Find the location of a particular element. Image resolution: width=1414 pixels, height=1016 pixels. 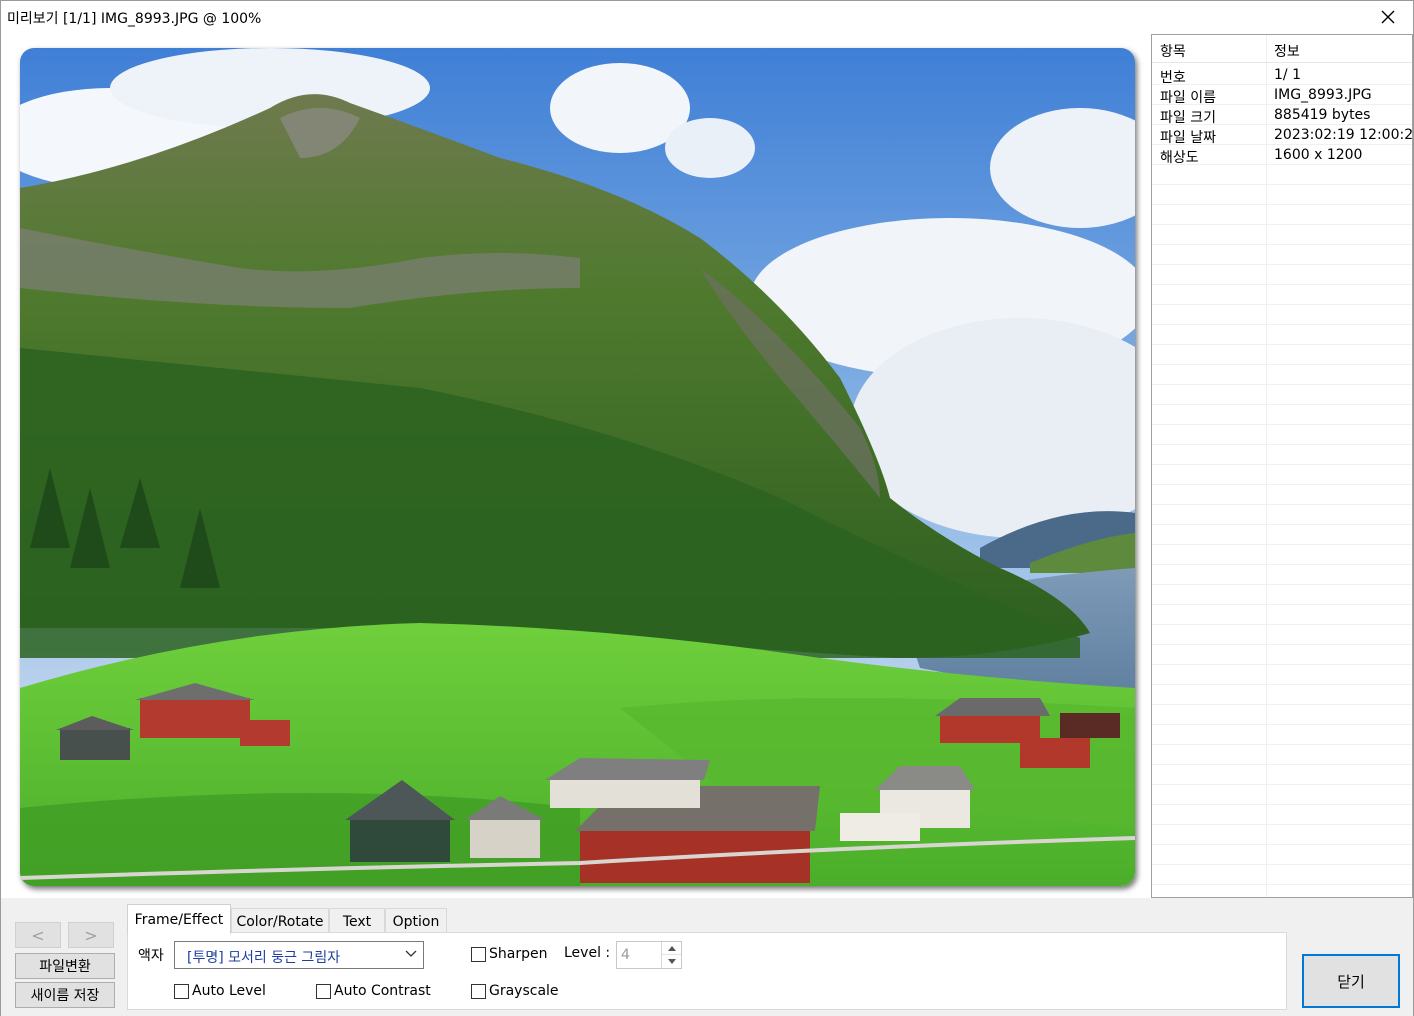

prev-button: < is located at coordinates (38, 935).